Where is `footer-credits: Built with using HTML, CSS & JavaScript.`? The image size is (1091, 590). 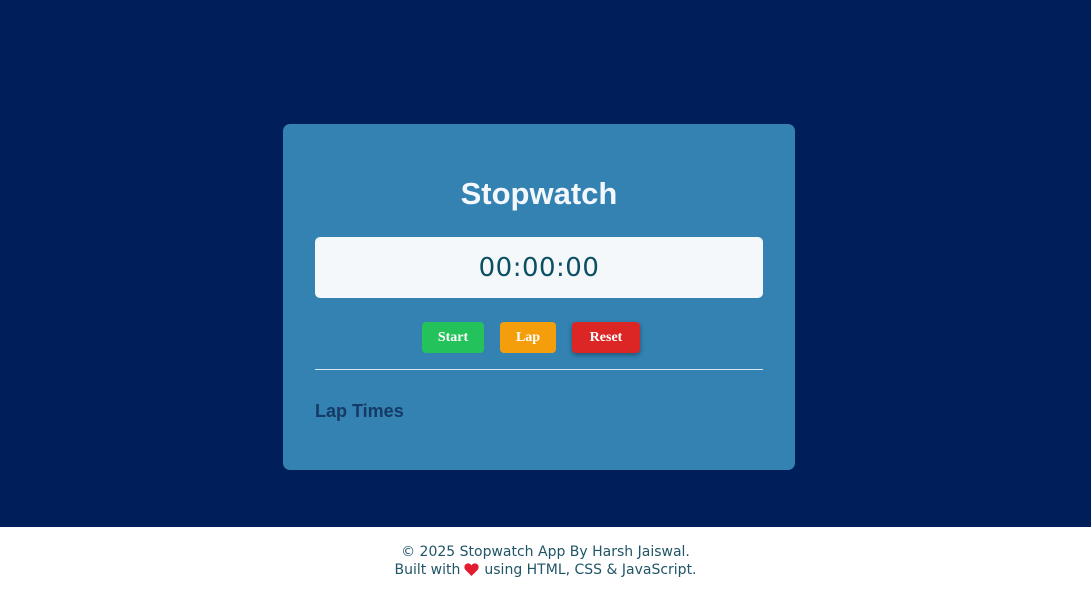 footer-credits: Built with using HTML, CSS & JavaScript. is located at coordinates (545, 571).